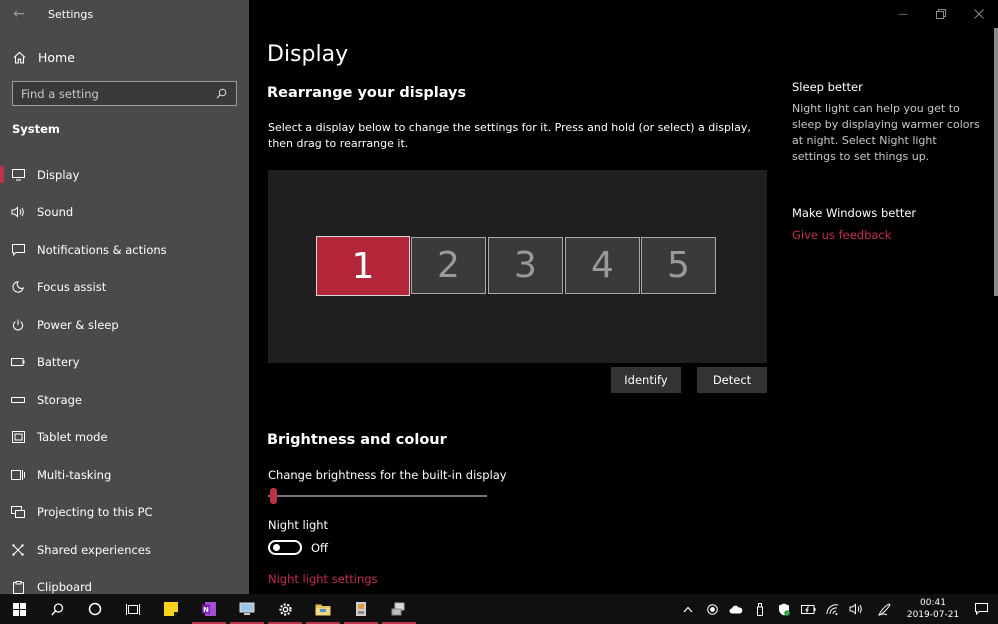 This screenshot has height=624, width=998. I want to click on file-explorer-icon, so click(323, 609).